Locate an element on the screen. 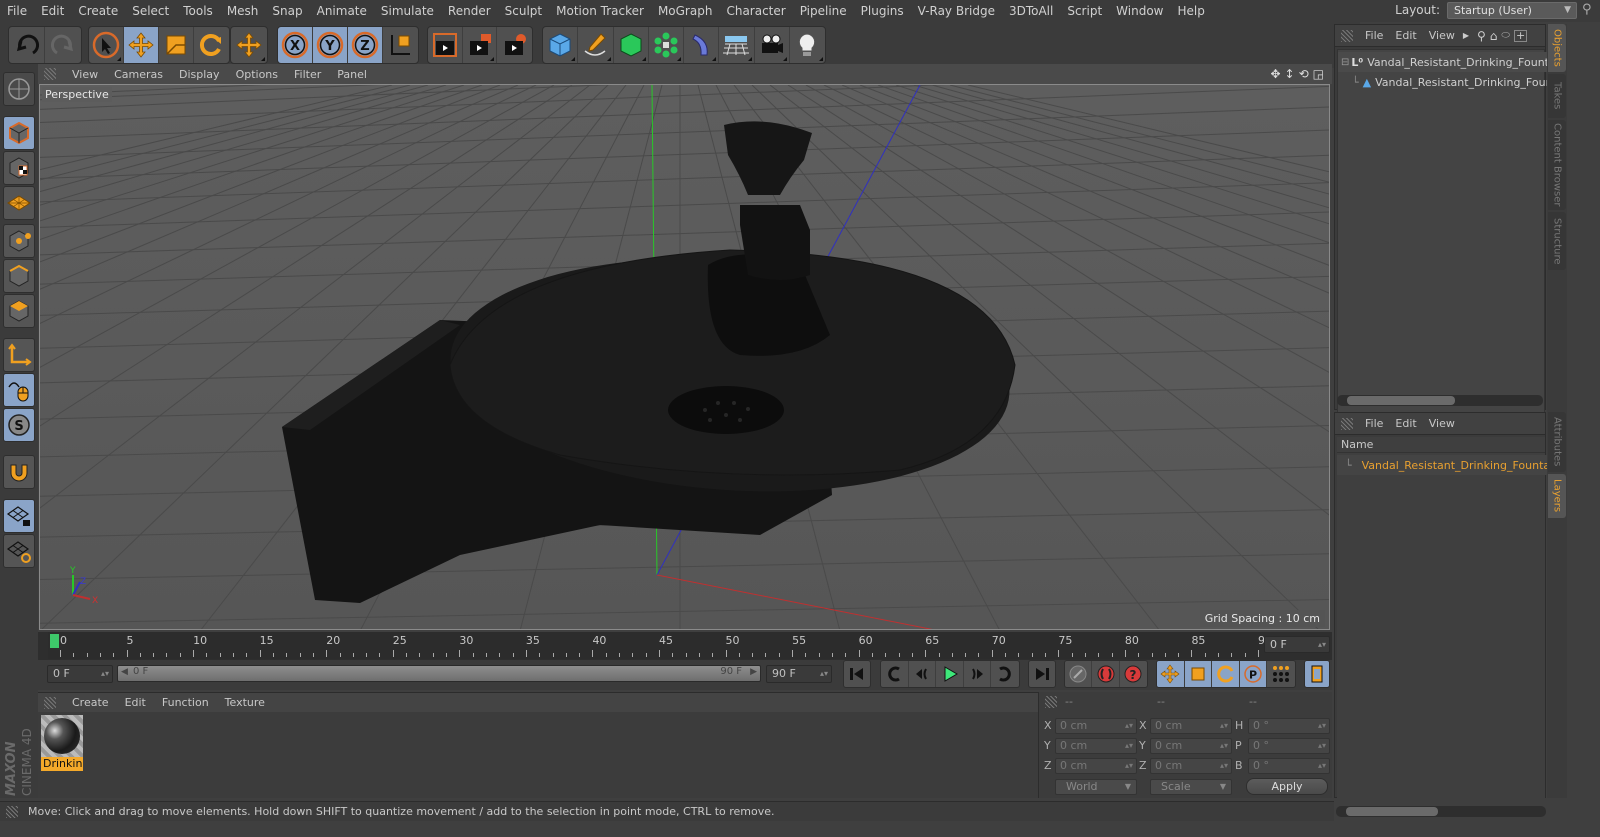 The image size is (1600, 837). current-frame-field: 0 F ▴▾ is located at coordinates (1297, 644).